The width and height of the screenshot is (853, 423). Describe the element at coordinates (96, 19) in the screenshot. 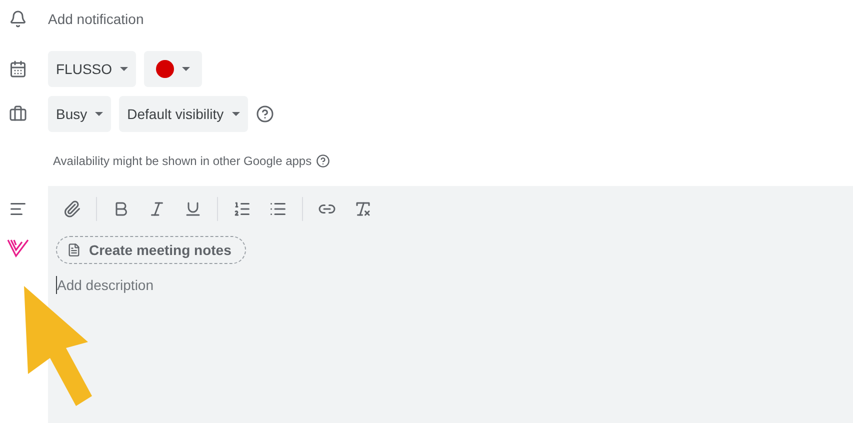

I see `add-notification-link: Add notification` at that location.